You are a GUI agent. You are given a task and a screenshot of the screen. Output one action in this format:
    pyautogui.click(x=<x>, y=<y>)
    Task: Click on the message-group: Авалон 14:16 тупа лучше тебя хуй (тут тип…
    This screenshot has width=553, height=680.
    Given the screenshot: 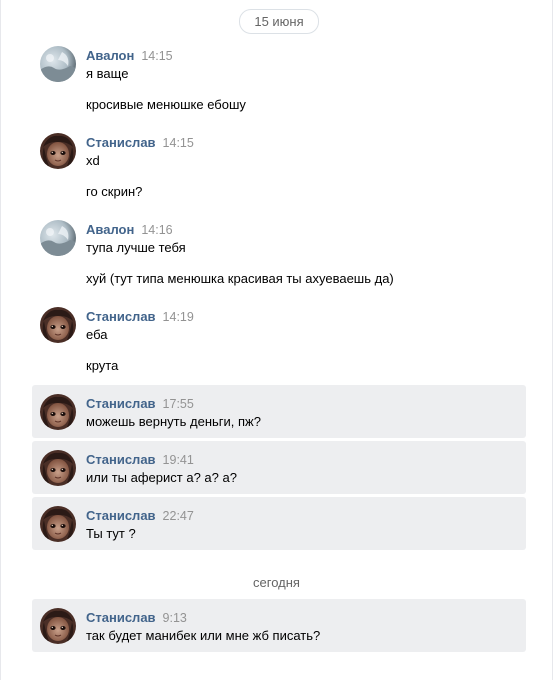 What is the action you would take?
    pyautogui.click(x=279, y=255)
    